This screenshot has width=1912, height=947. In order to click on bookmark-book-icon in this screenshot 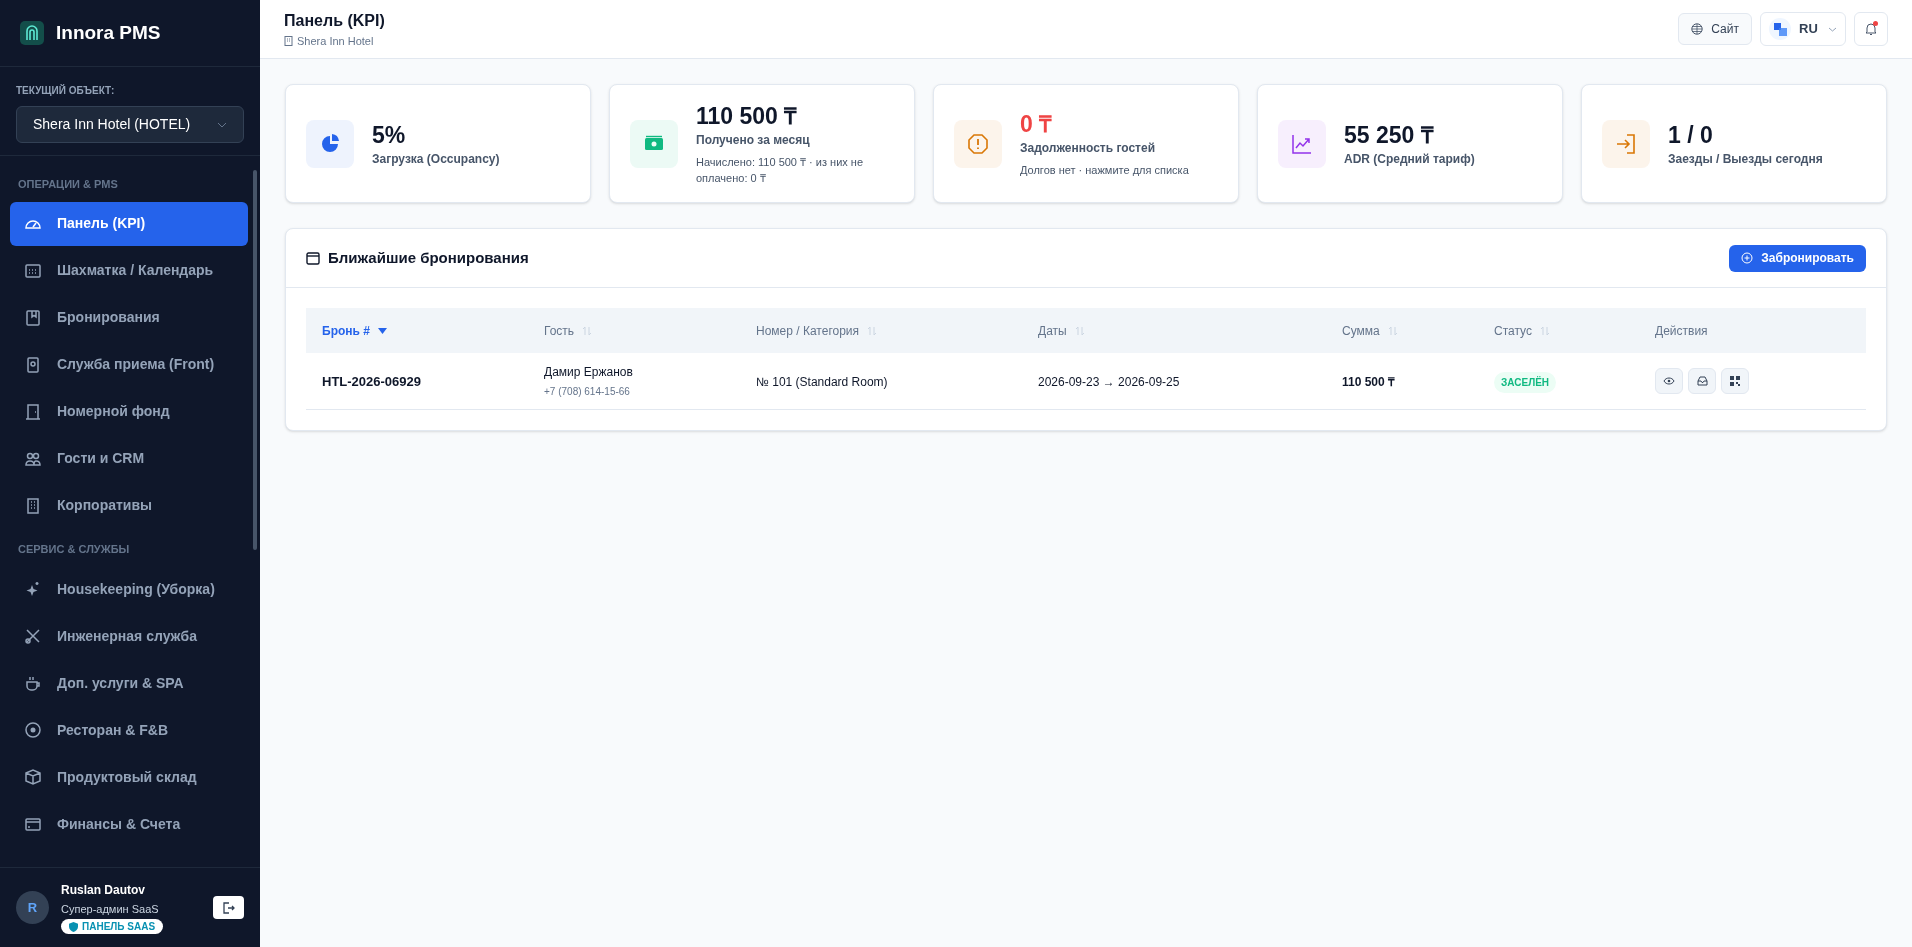, I will do `click(33, 317)`.